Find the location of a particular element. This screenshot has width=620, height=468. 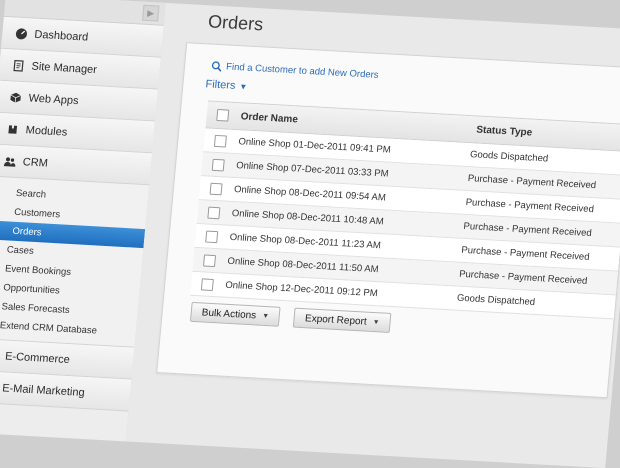

filters-label: Filters is located at coordinates (220, 85).